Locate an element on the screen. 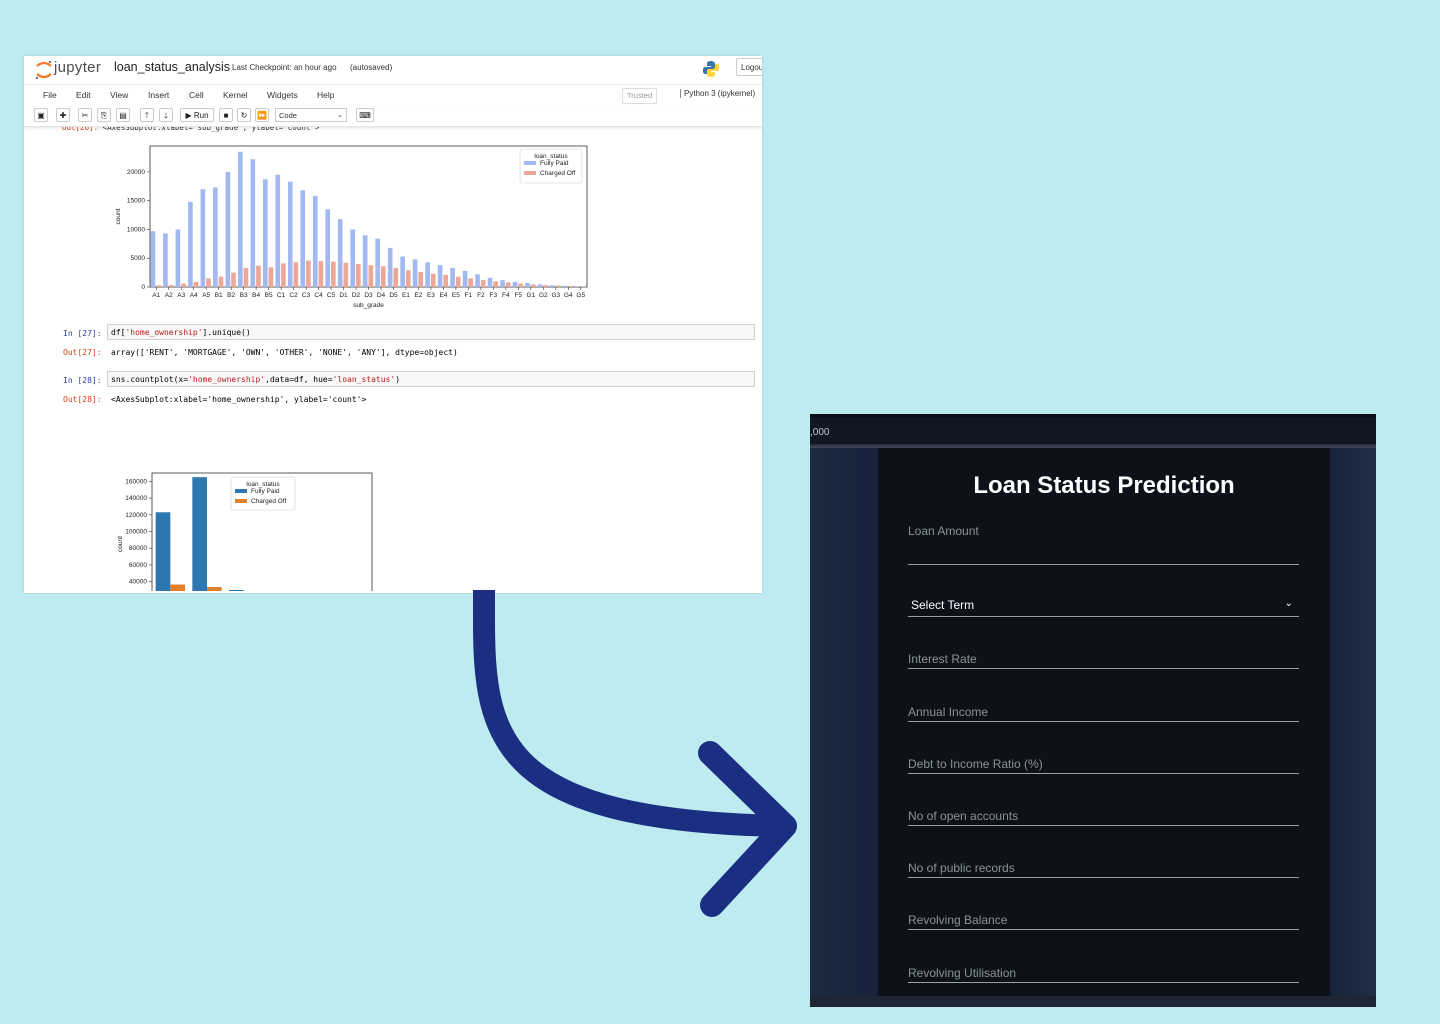 The width and height of the screenshot is (1440, 1024). annual-income-input: Annual Income is located at coordinates (1103, 701).